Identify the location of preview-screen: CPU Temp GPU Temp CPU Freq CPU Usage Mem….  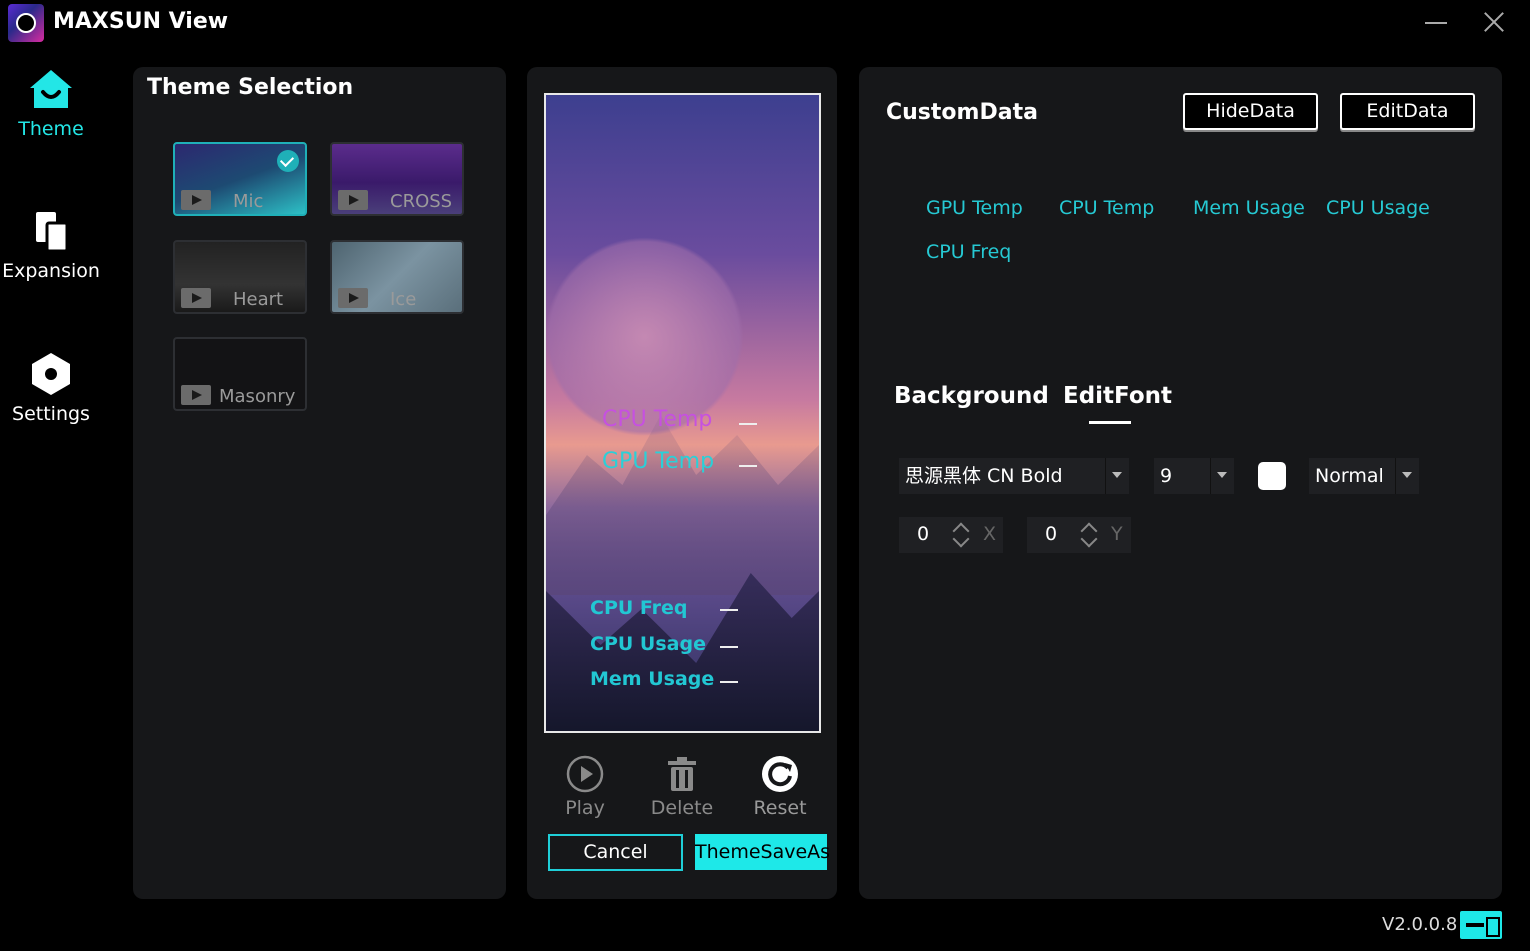
(682, 413).